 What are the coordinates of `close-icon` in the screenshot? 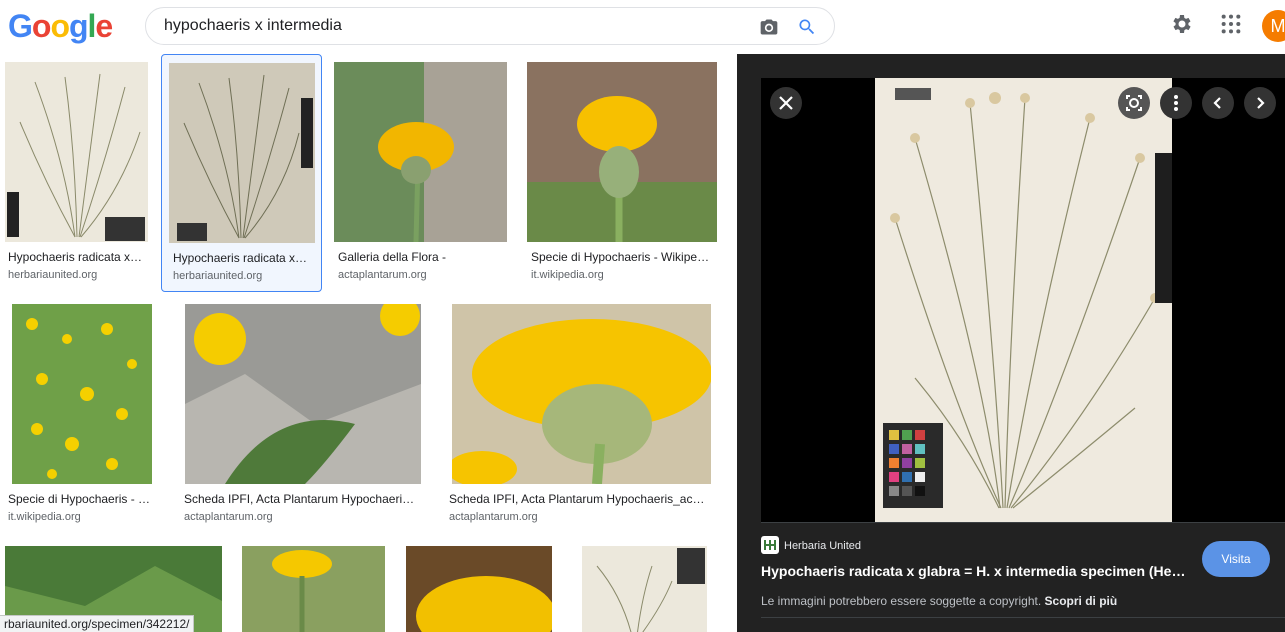 It's located at (786, 103).